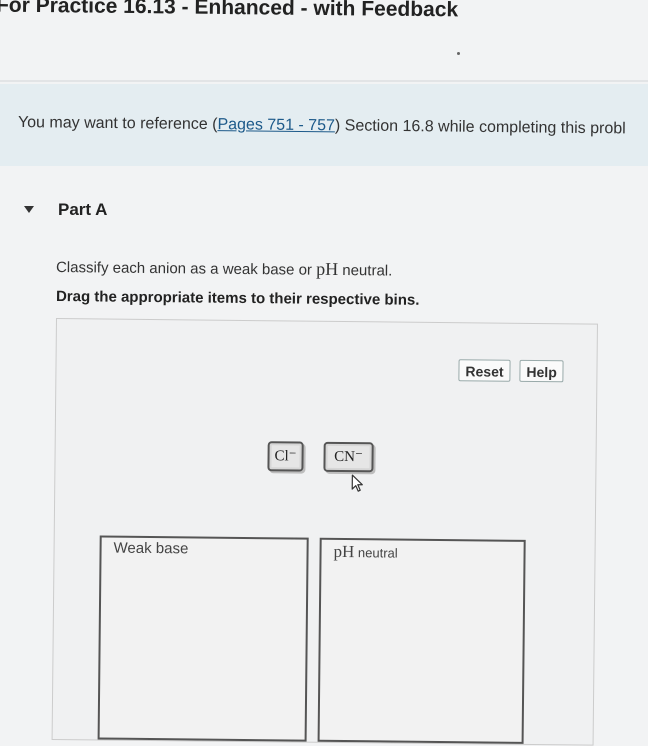 The width and height of the screenshot is (648, 746). Describe the element at coordinates (117, 124) in the screenshot. I see `reference-prefix: You may want to reference (` at that location.